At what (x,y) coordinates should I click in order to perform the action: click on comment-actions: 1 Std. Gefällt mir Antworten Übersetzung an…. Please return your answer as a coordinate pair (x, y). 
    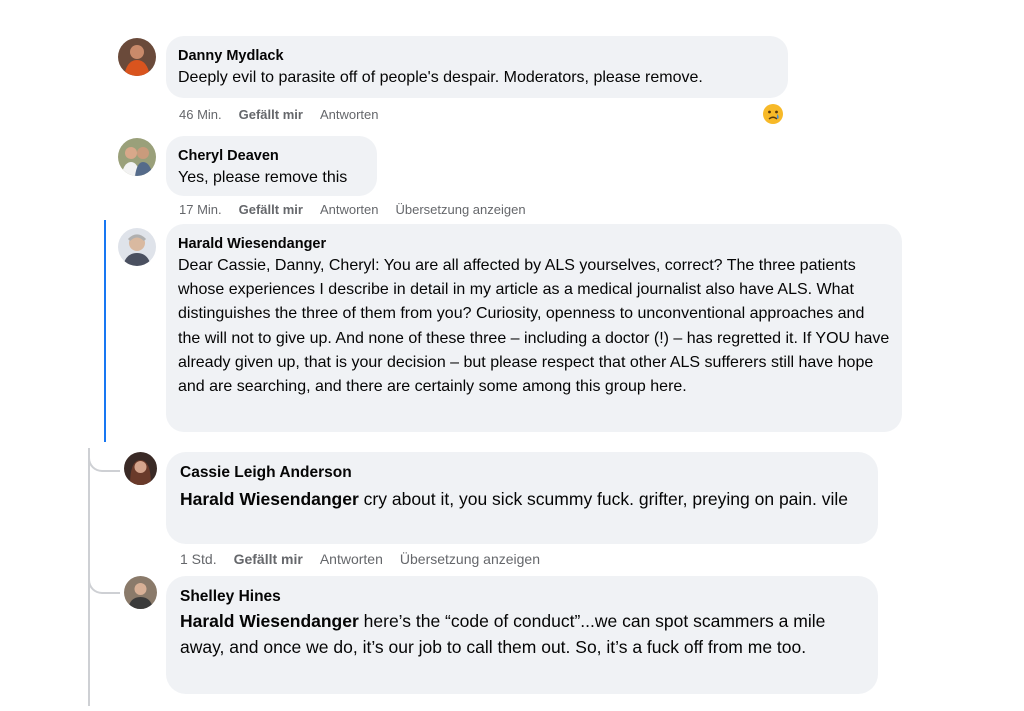
    Looking at the image, I should click on (368, 559).